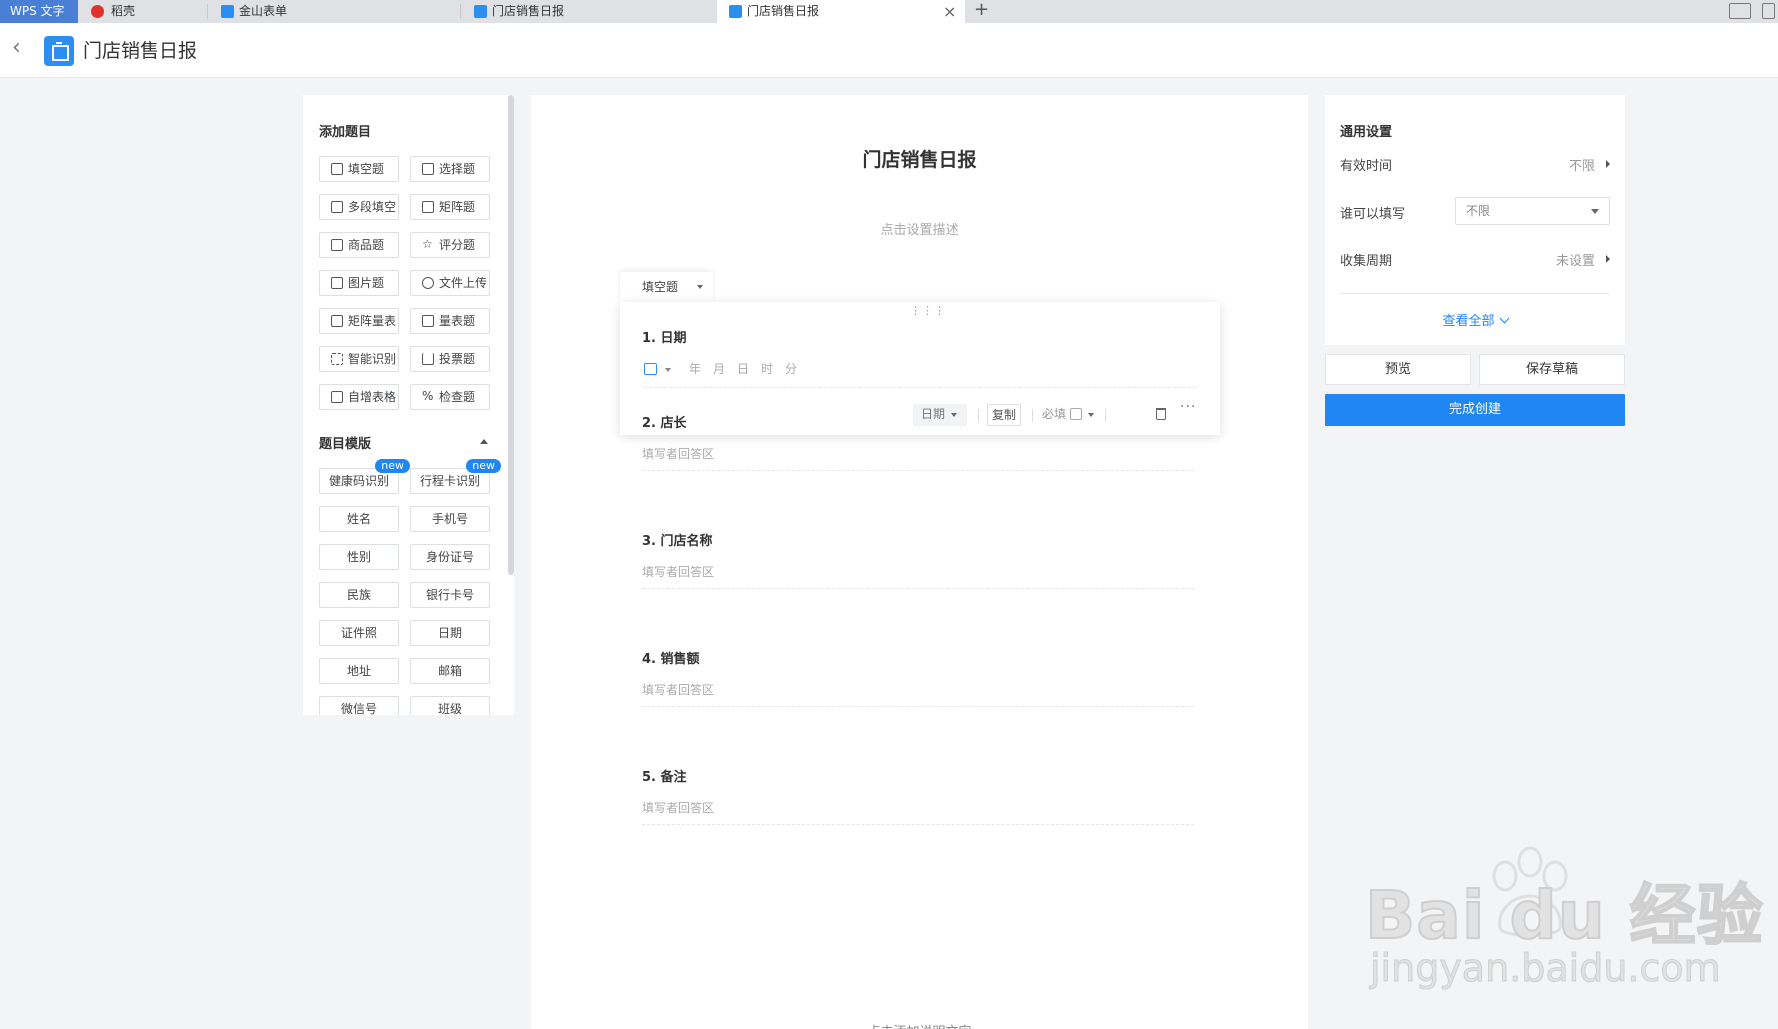 This screenshot has width=1778, height=1029. What do you see at coordinates (39, 11) in the screenshot?
I see `tab-wps-writer: WPS 文字` at bounding box center [39, 11].